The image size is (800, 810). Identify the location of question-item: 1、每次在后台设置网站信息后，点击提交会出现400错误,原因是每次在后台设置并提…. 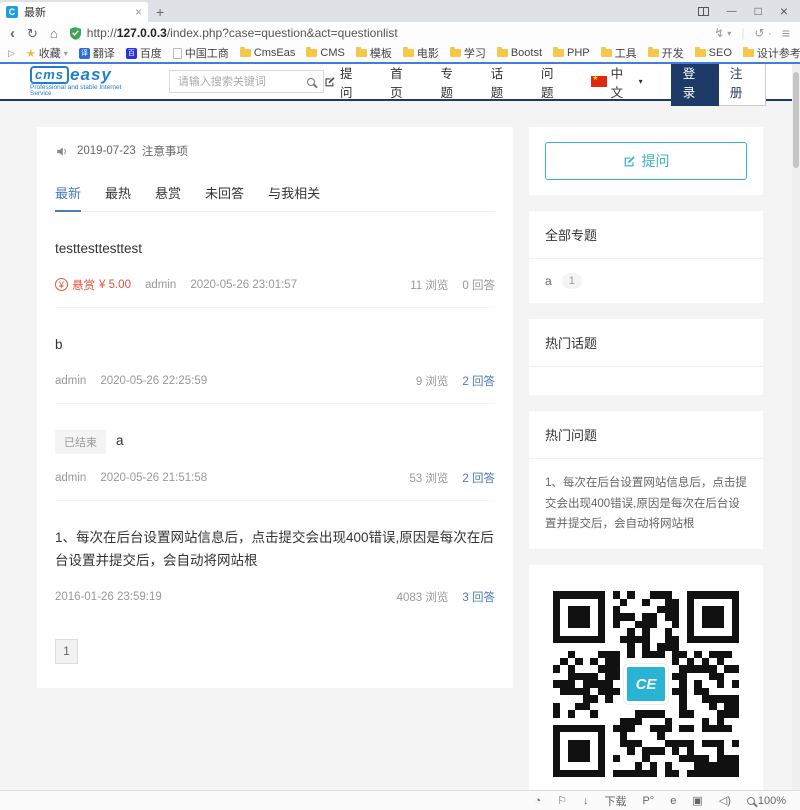
(275, 560).